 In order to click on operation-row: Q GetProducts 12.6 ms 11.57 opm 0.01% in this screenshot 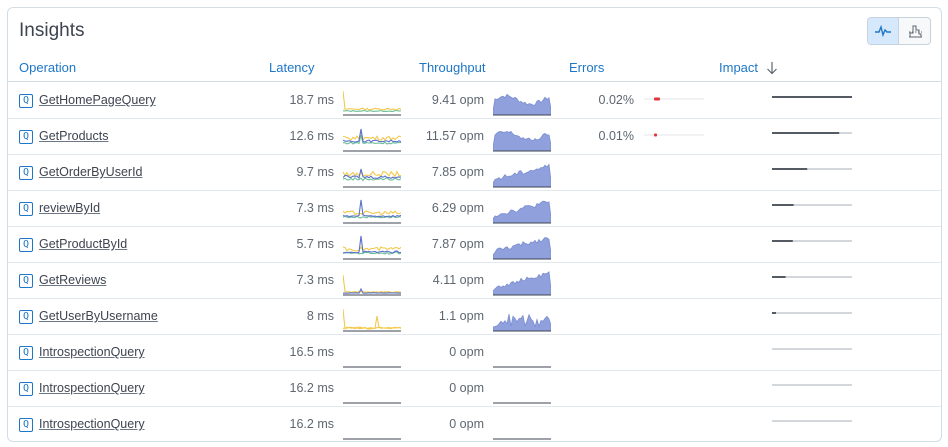, I will do `click(474, 137)`.